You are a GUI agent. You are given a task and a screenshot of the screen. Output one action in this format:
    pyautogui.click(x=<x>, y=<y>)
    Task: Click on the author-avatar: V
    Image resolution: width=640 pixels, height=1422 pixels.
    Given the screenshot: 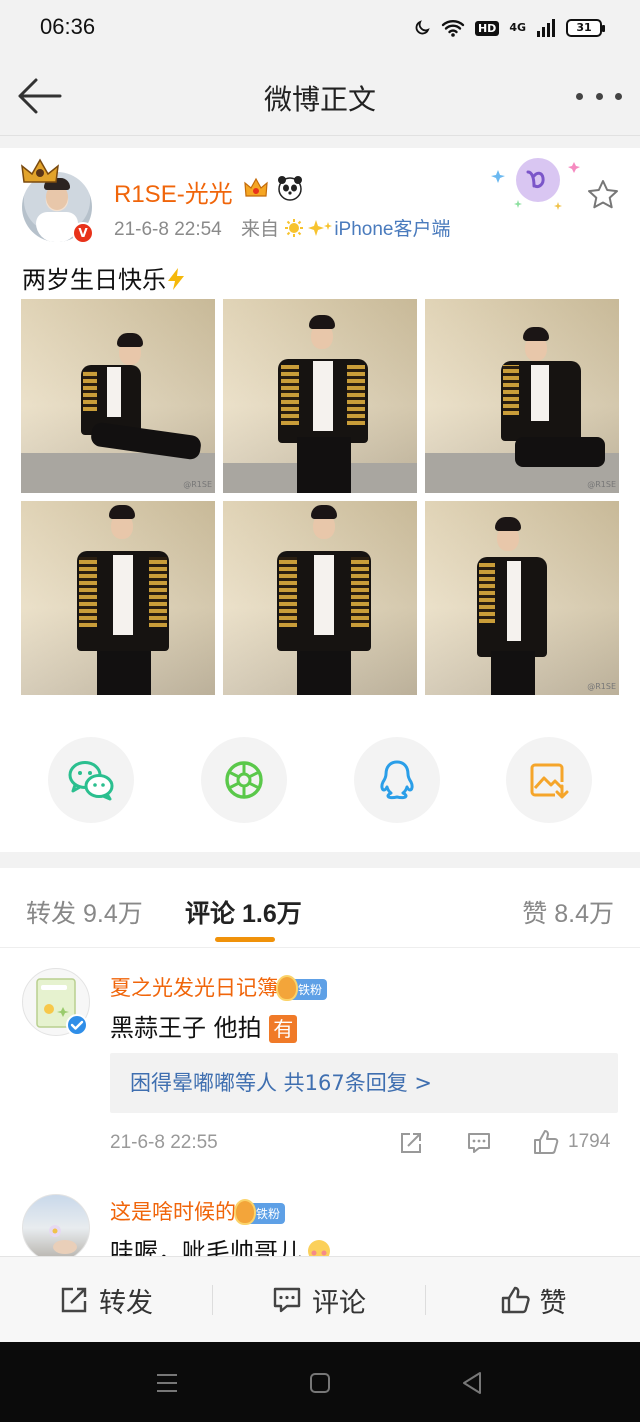 What is the action you would take?
    pyautogui.click(x=57, y=201)
    